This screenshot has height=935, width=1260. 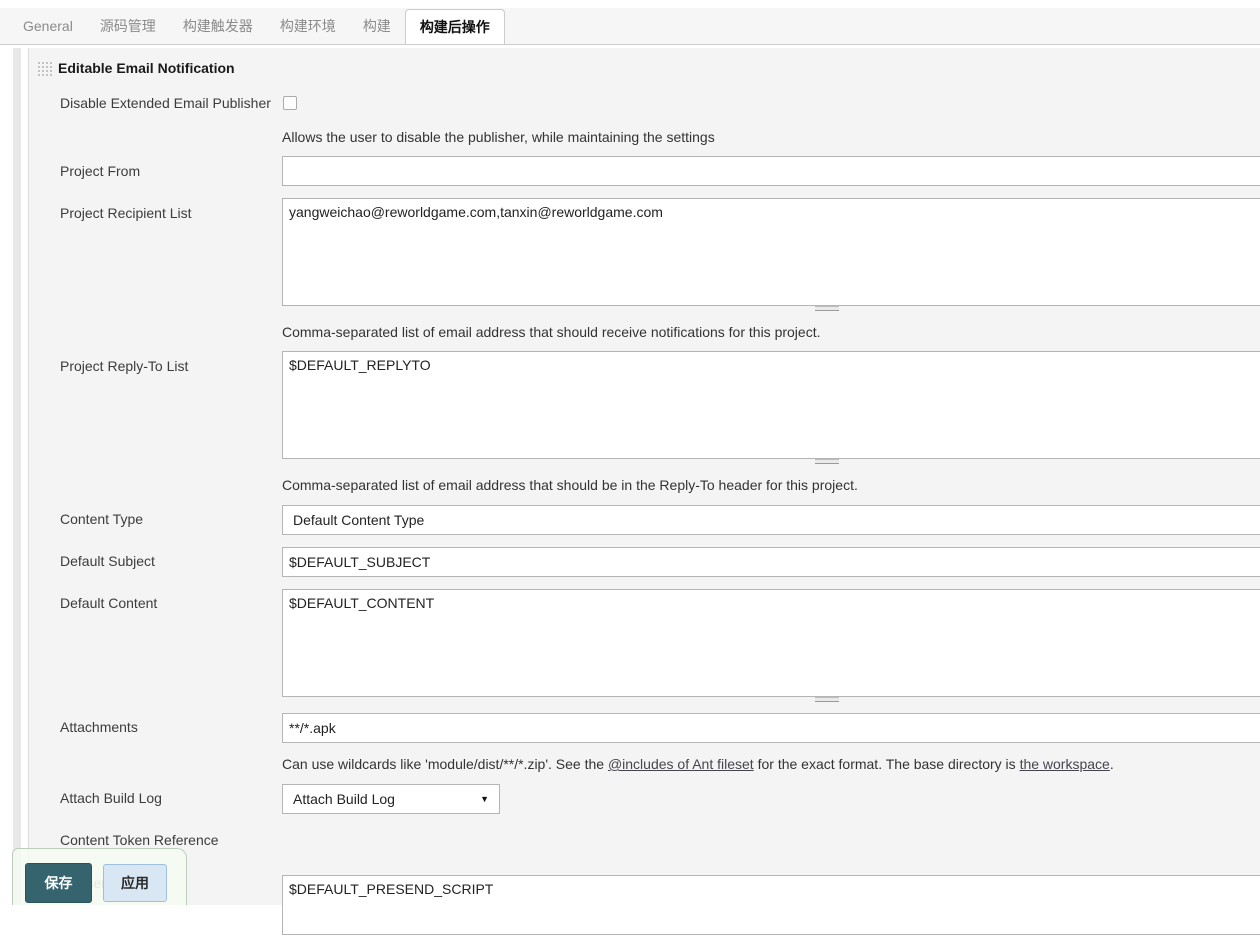 What do you see at coordinates (771, 405) in the screenshot?
I see `project-reply-to-list-textarea: $DEFAULT_REPLYTO` at bounding box center [771, 405].